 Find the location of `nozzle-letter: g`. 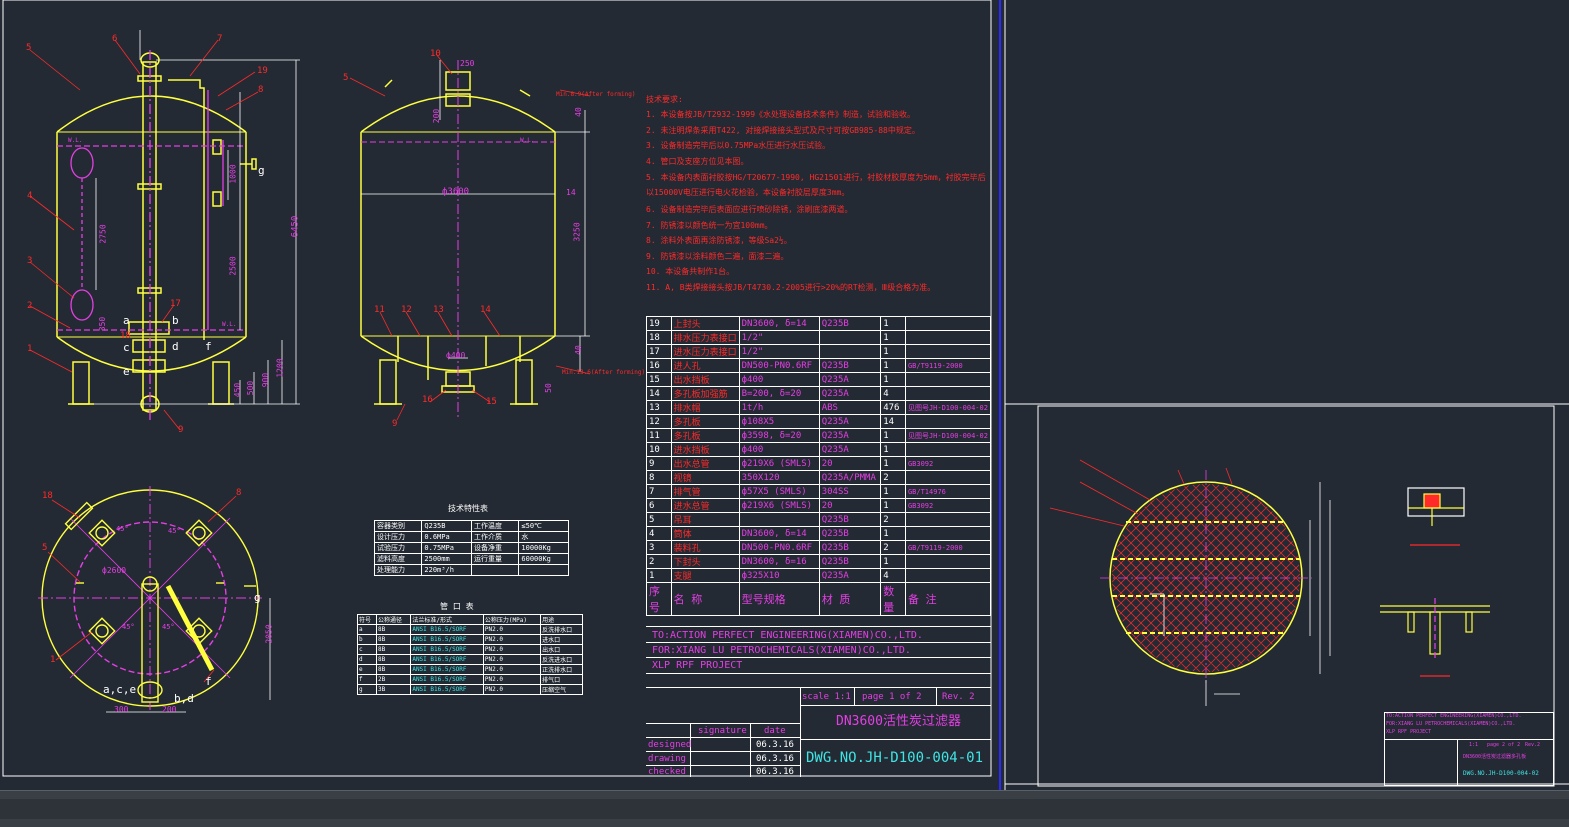

nozzle-letter: g is located at coordinates (257, 597).